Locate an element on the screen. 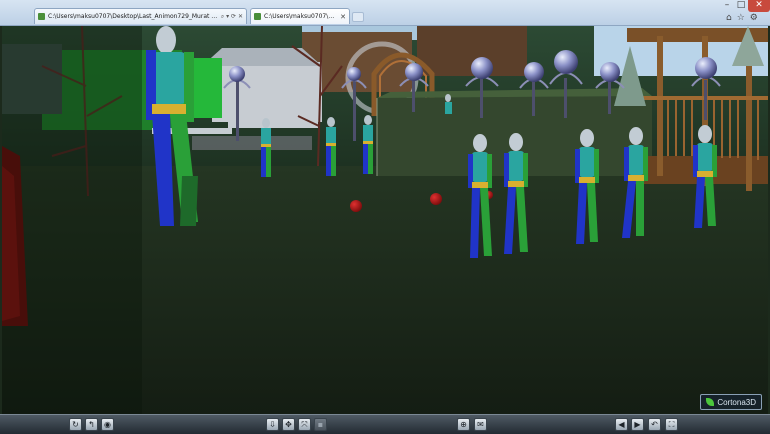 Image resolution: width=770 pixels, height=434 pixels. tab-second: C:\Users\maksu0707\Deskt... ✕ is located at coordinates (300, 16).